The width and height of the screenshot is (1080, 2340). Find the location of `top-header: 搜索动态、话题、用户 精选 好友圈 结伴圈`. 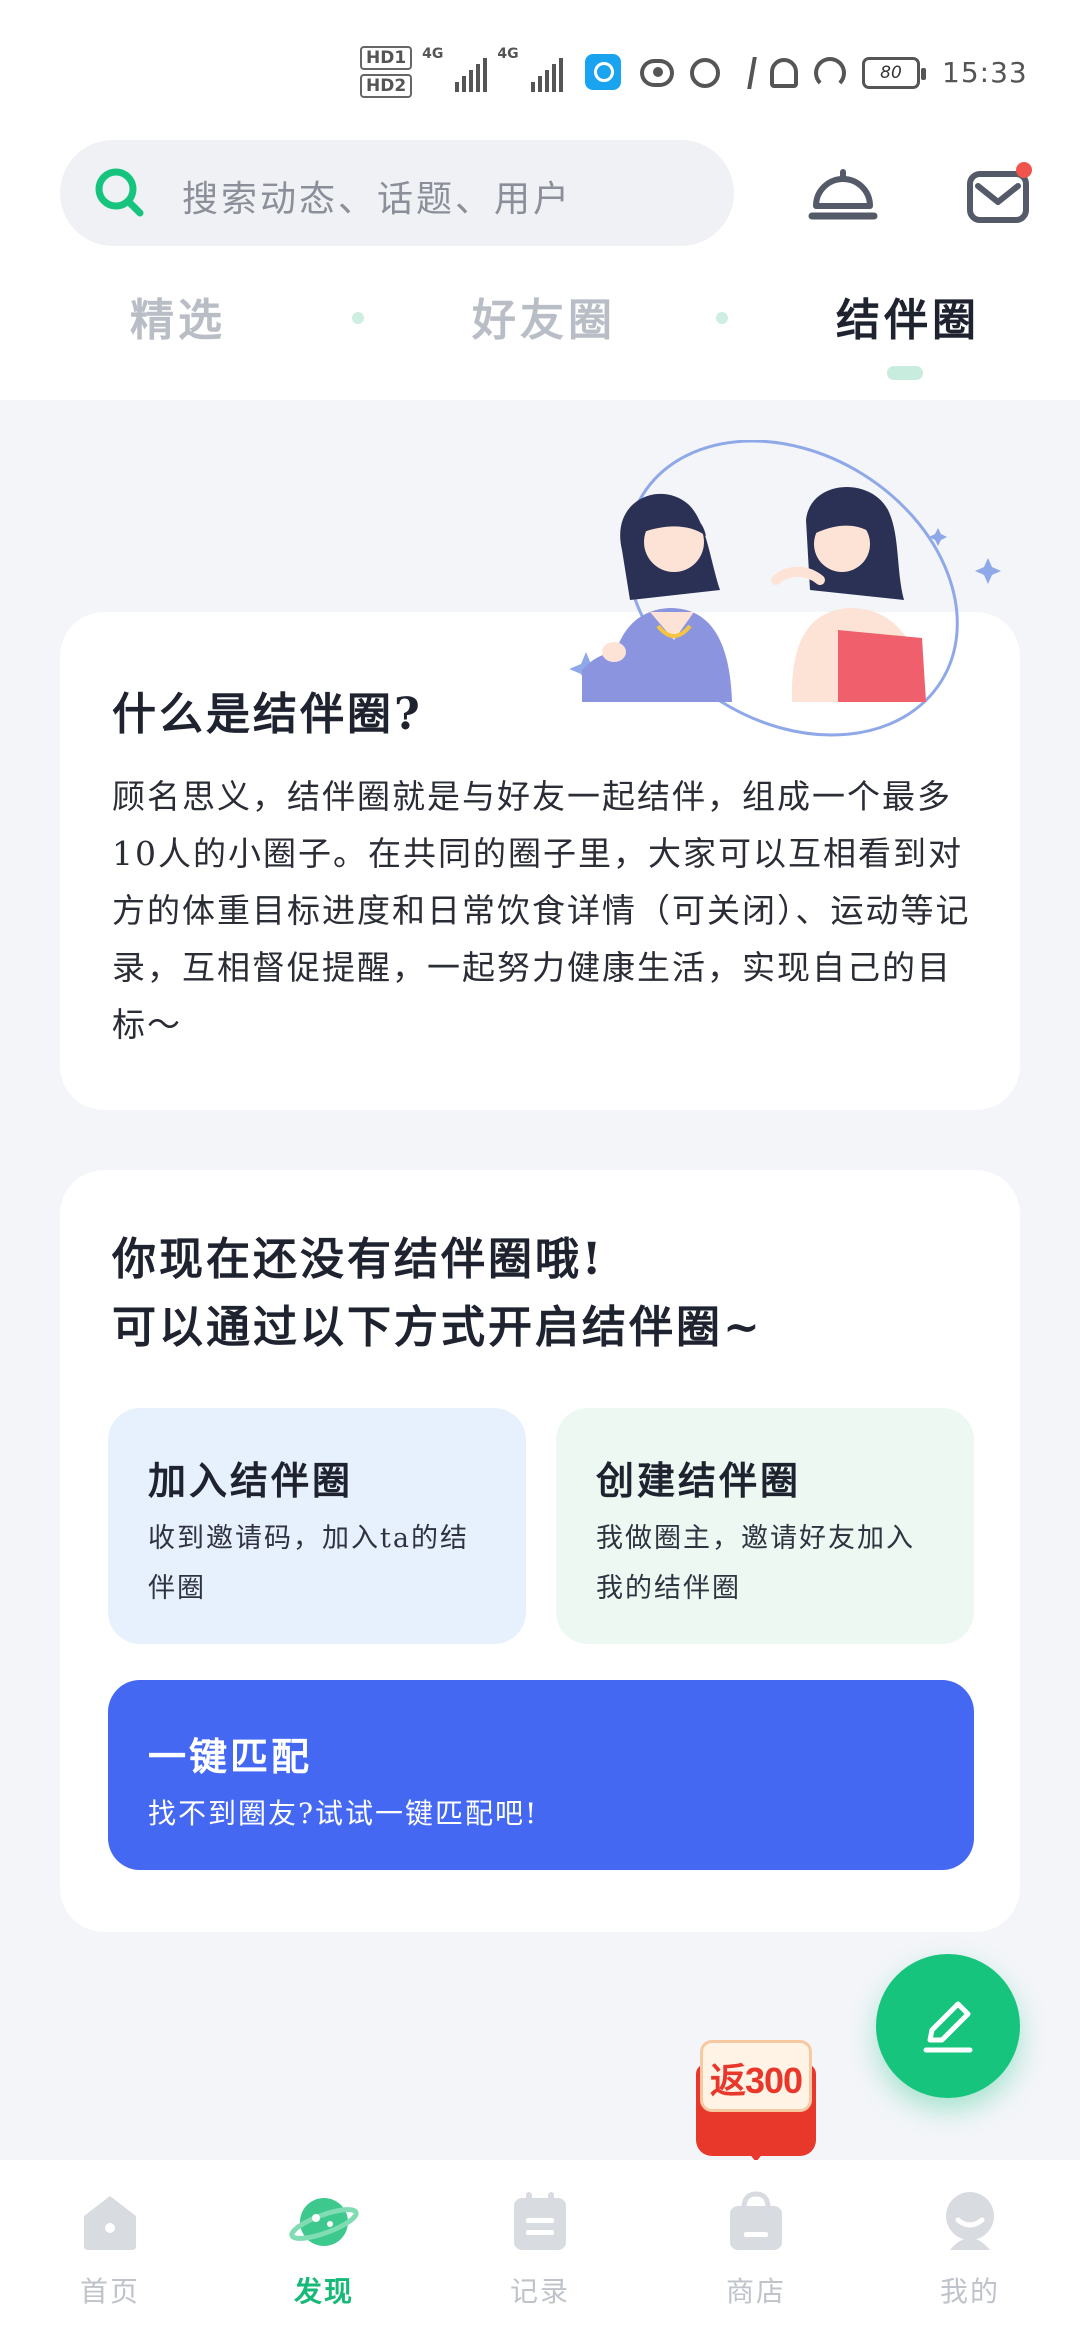

top-header: 搜索动态、话题、用户 精选 好友圈 结伴圈 is located at coordinates (540, 270).